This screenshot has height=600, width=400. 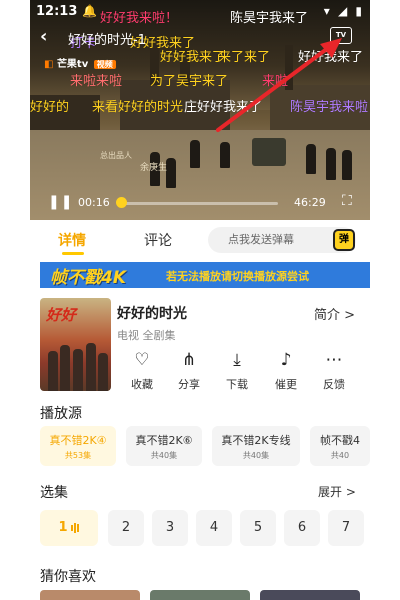 I want to click on source-name: 真不错2K⑥, so click(x=164, y=440).